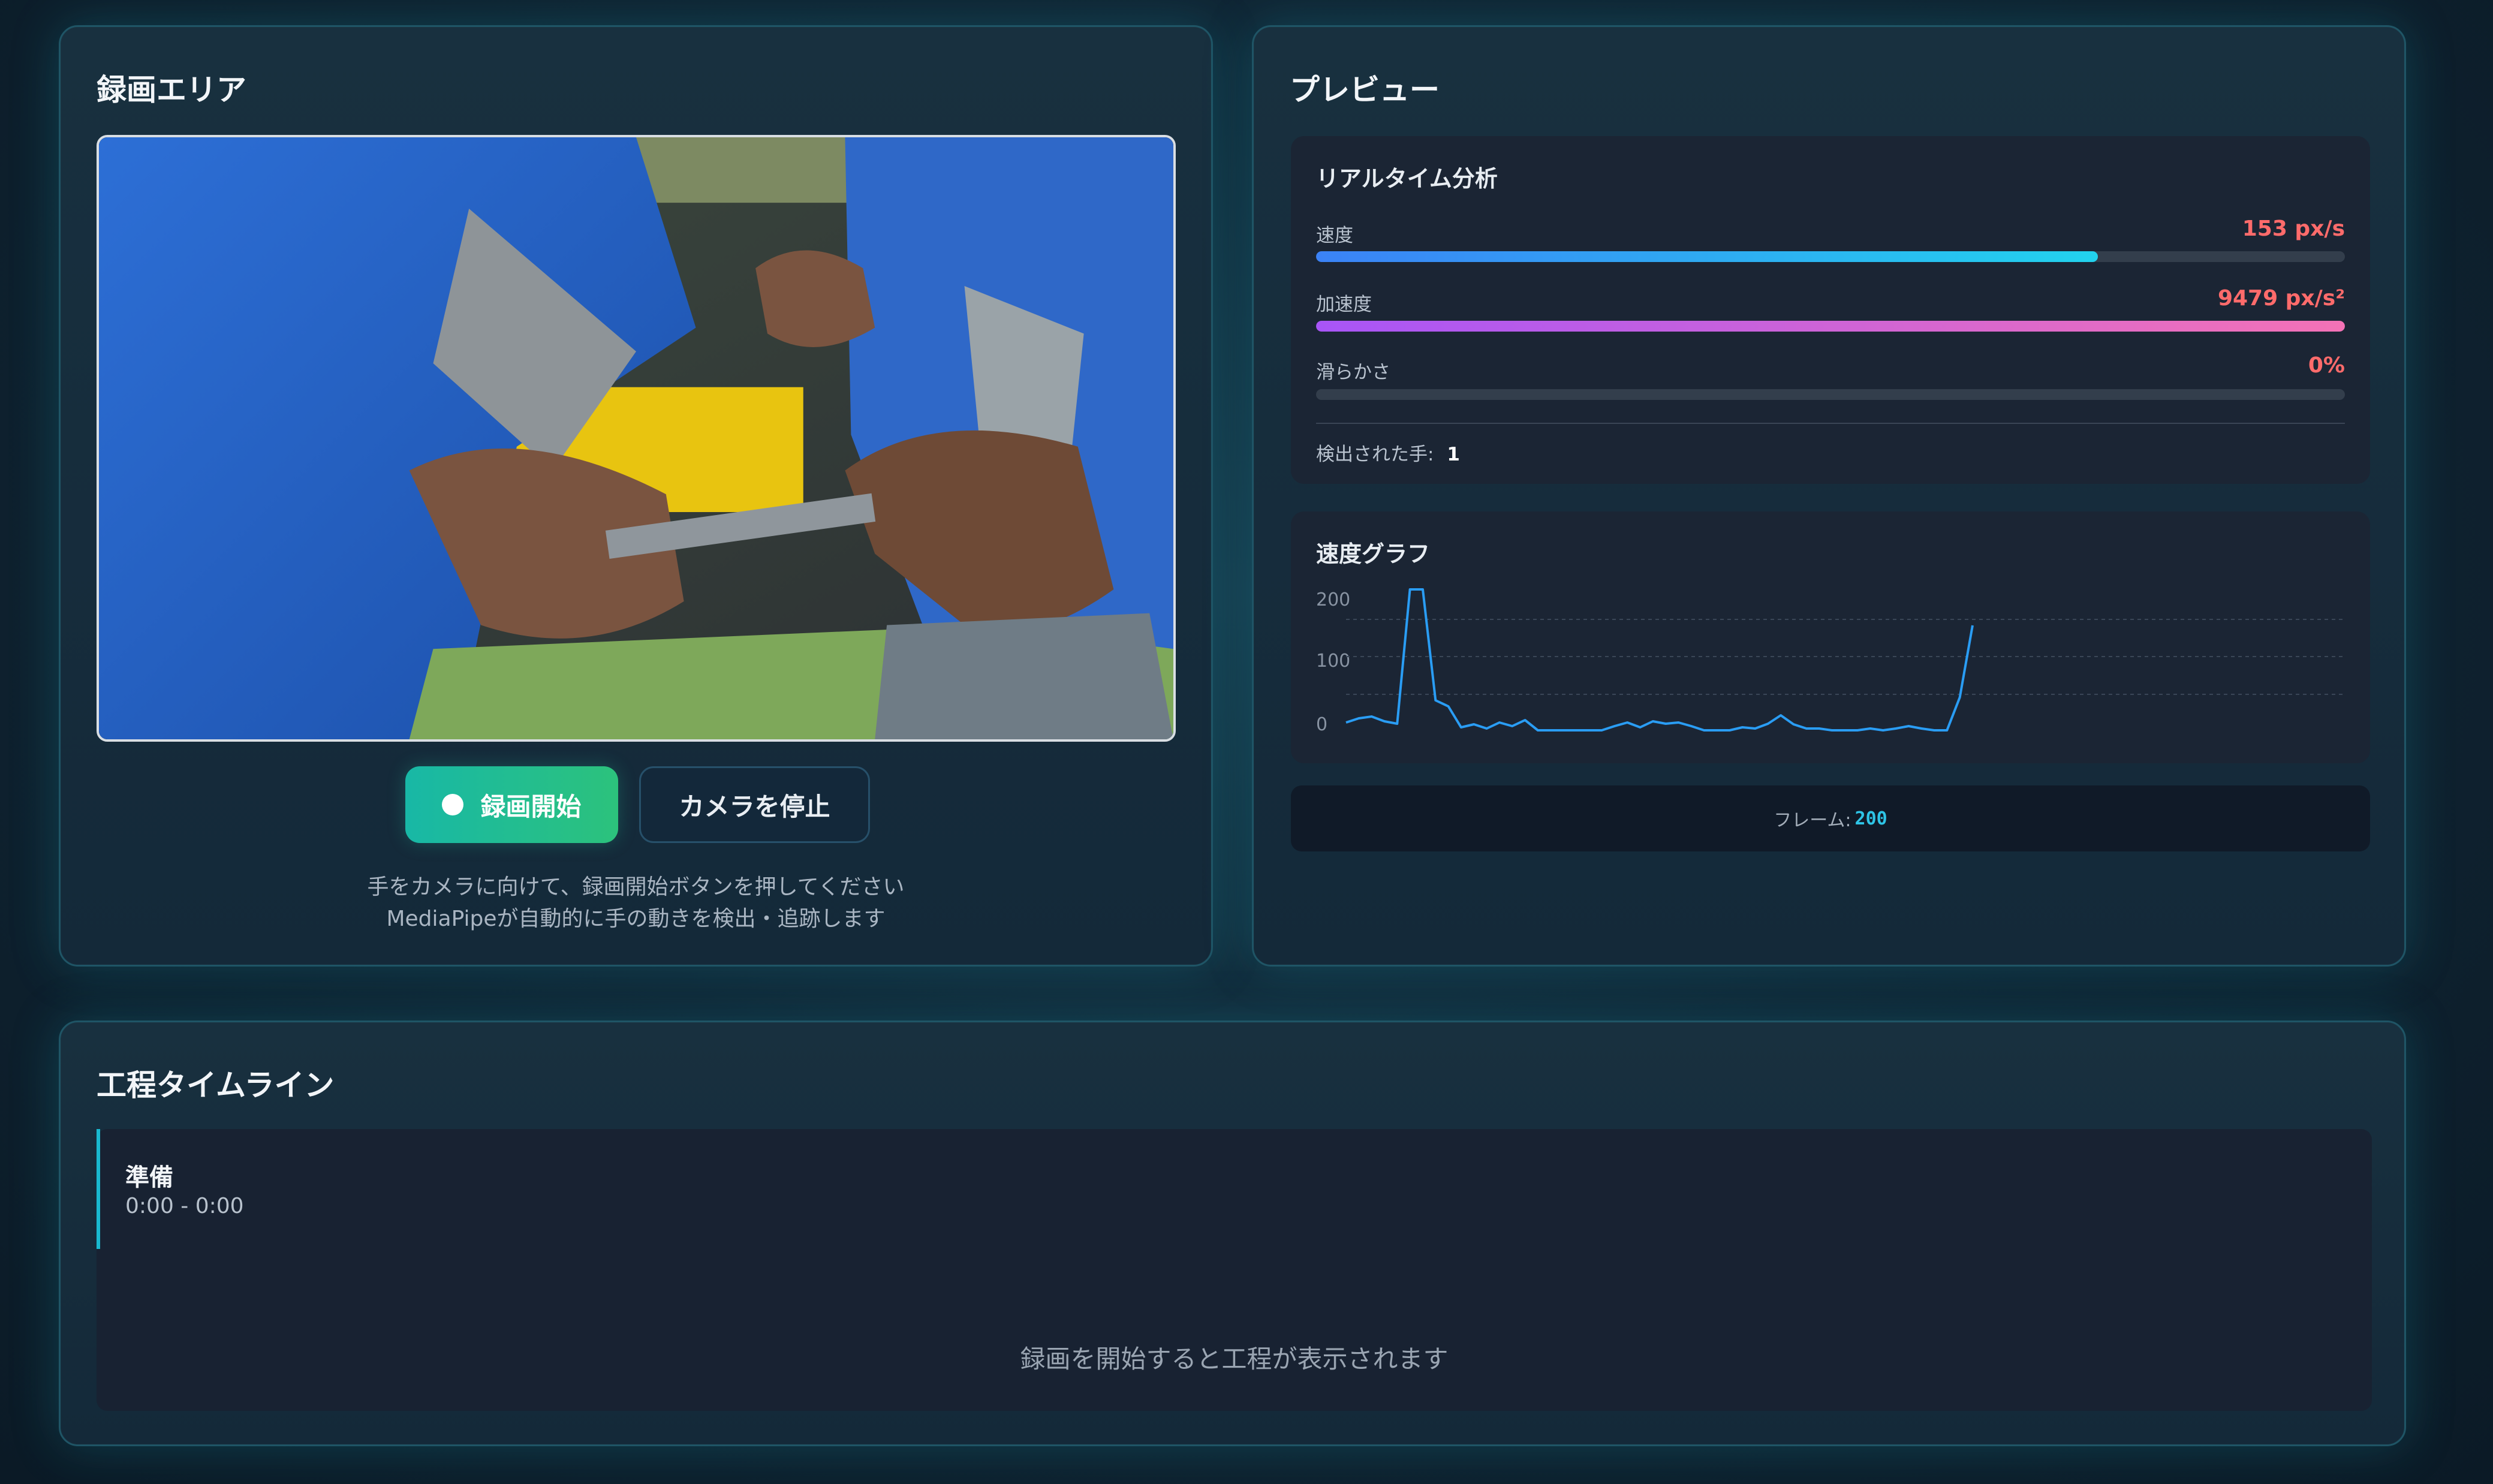 The height and width of the screenshot is (1484, 2493). I want to click on smoothness-bar, so click(1830, 394).